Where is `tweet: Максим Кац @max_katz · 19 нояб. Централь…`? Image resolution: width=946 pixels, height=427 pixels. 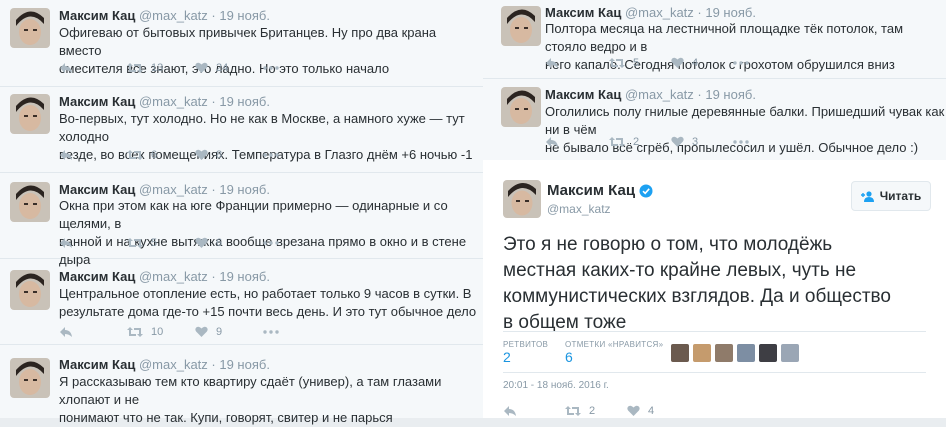
tweet: Максим Кац @max_katz · 19 нояб. Централь… is located at coordinates (241, 301).